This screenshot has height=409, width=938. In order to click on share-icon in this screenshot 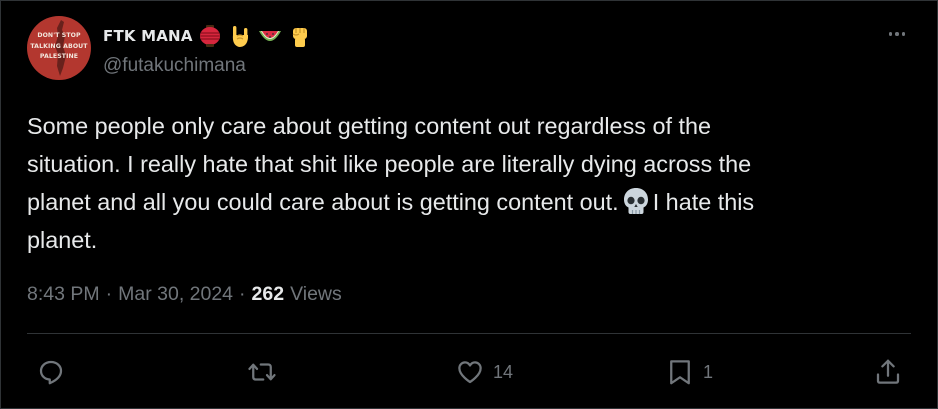, I will do `click(888, 371)`.